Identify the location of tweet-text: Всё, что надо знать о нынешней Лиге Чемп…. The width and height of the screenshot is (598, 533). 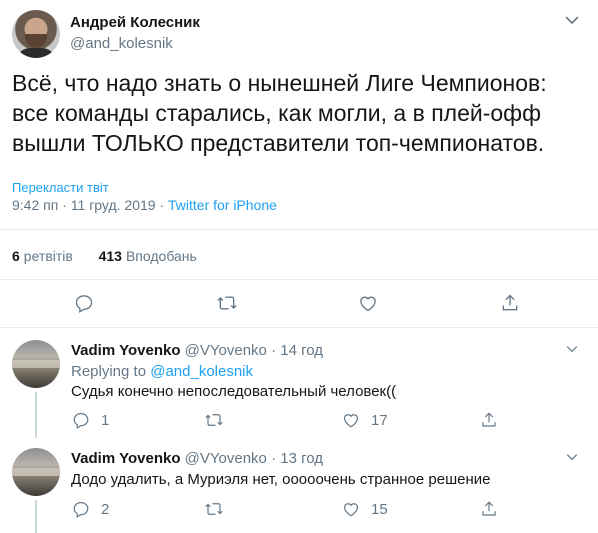
(279, 113).